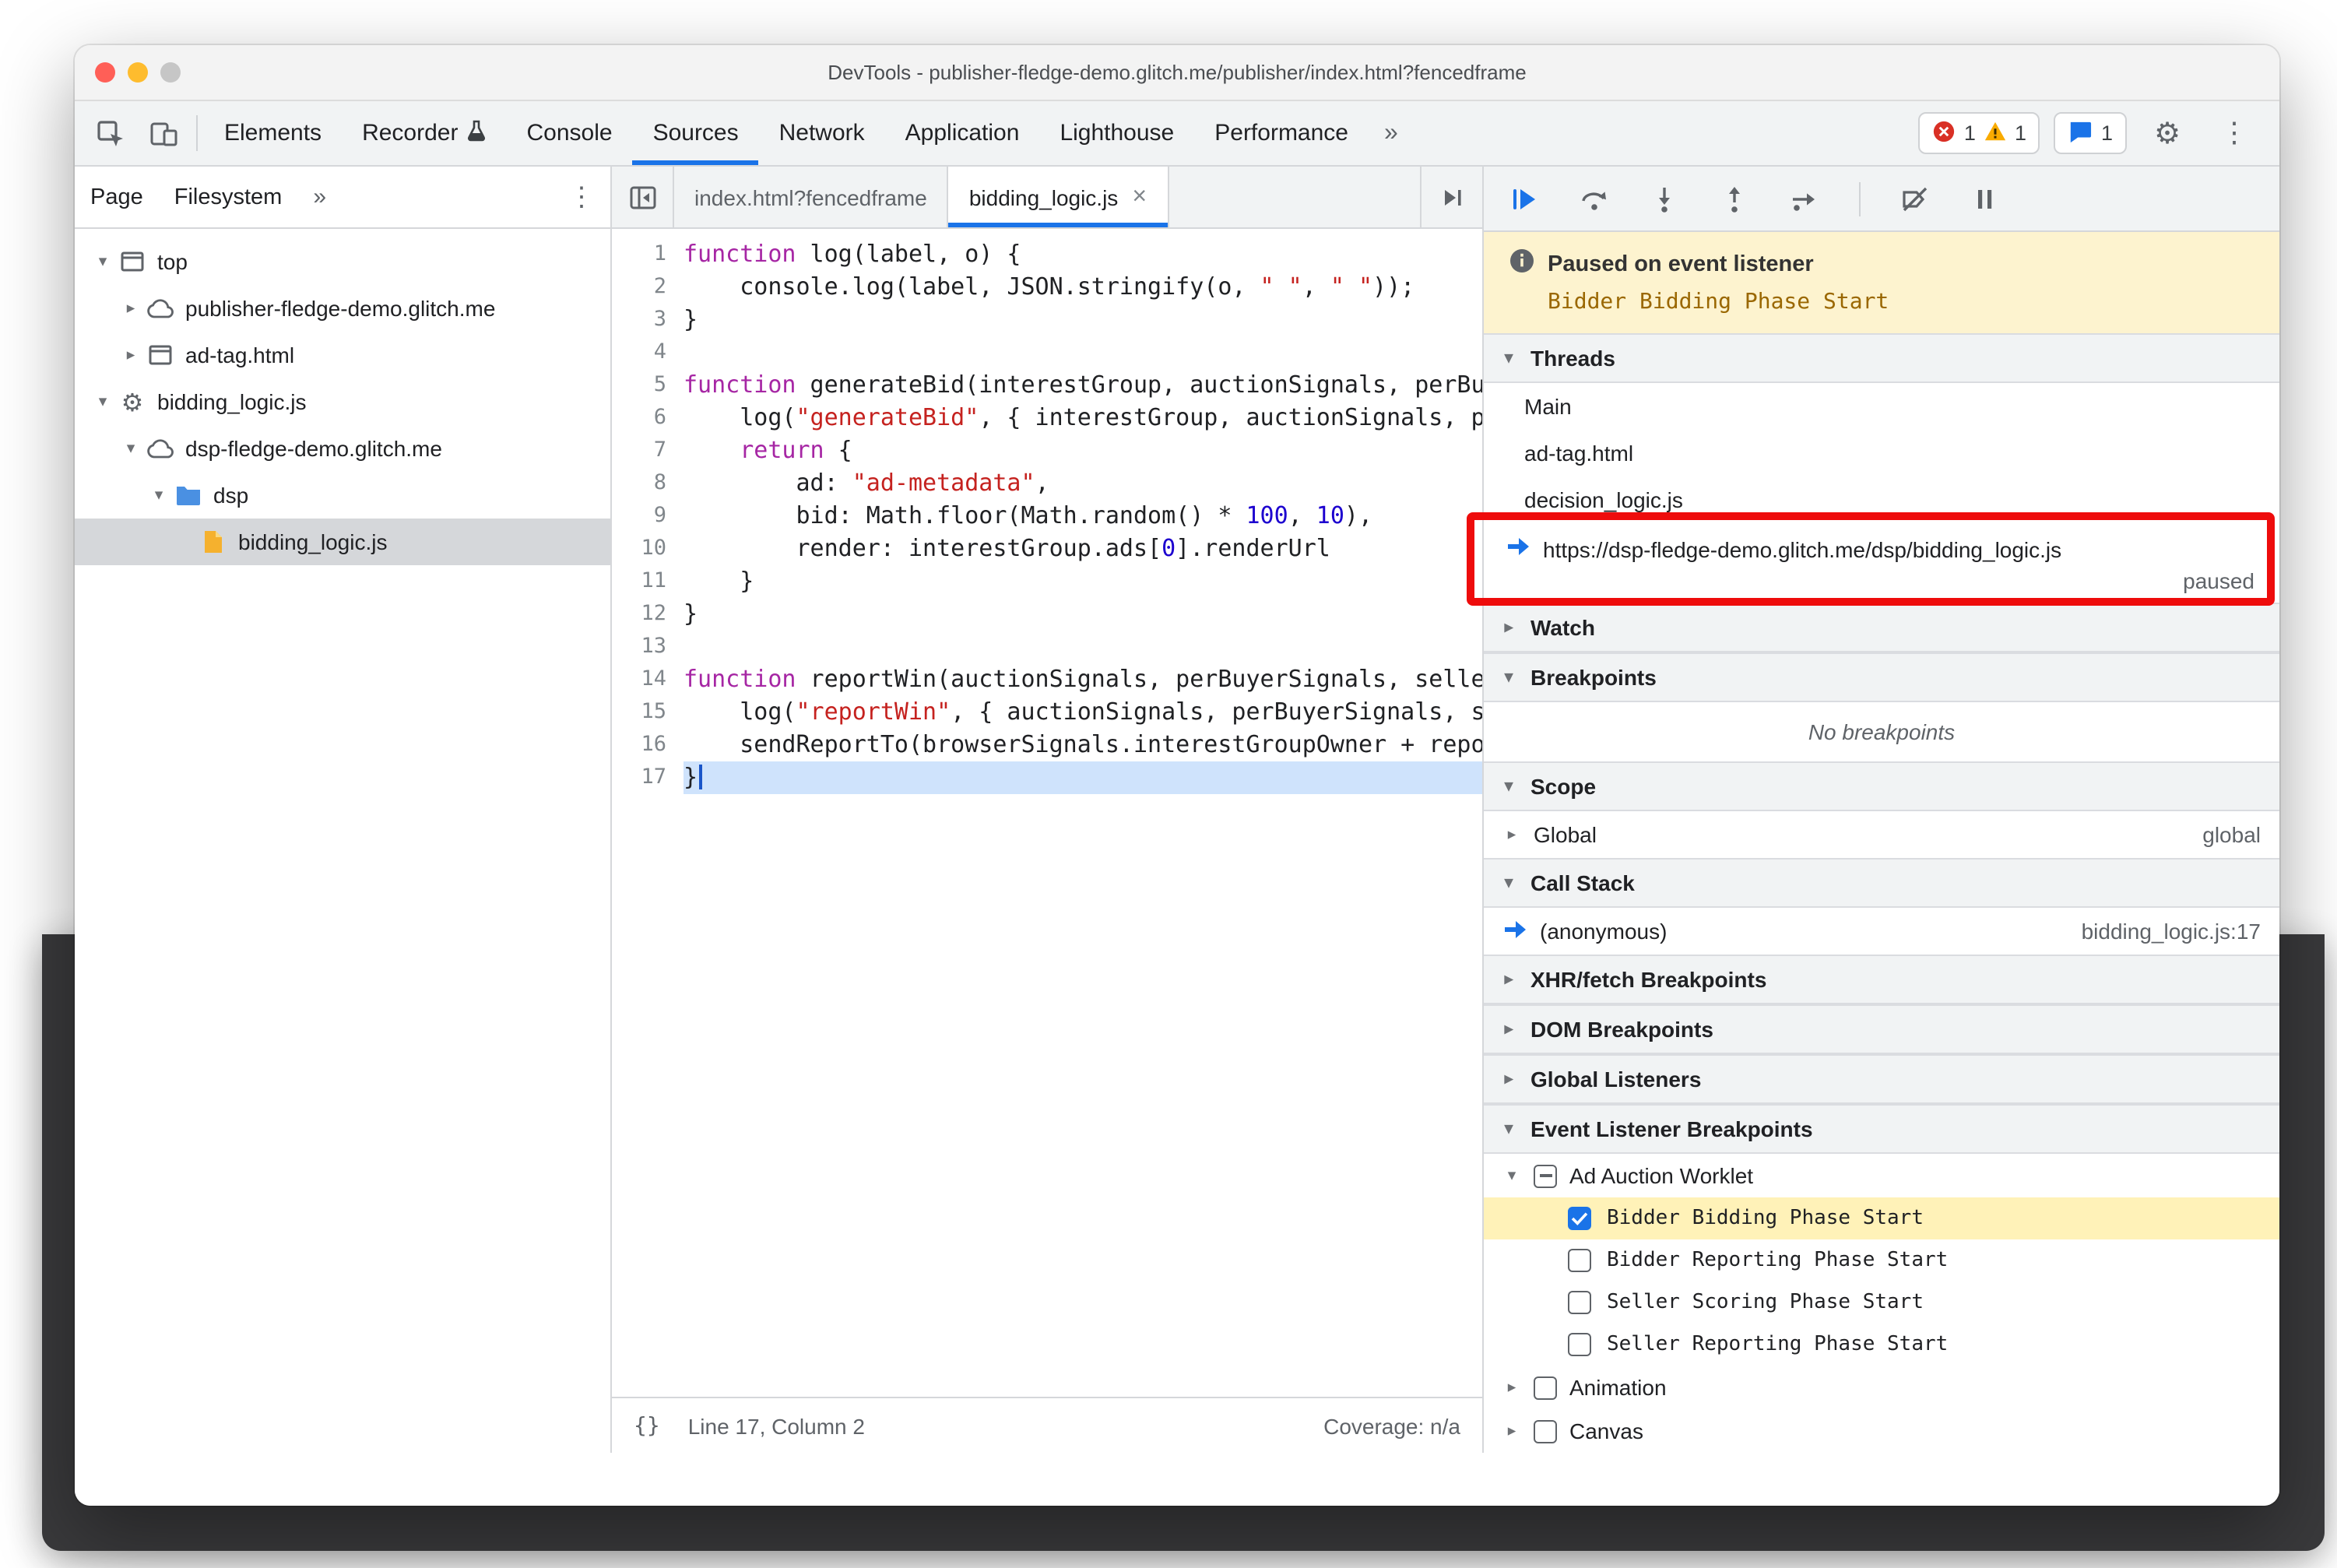 This screenshot has width=2337, height=1568. What do you see at coordinates (111, 133) in the screenshot?
I see `inspect-element-icon` at bounding box center [111, 133].